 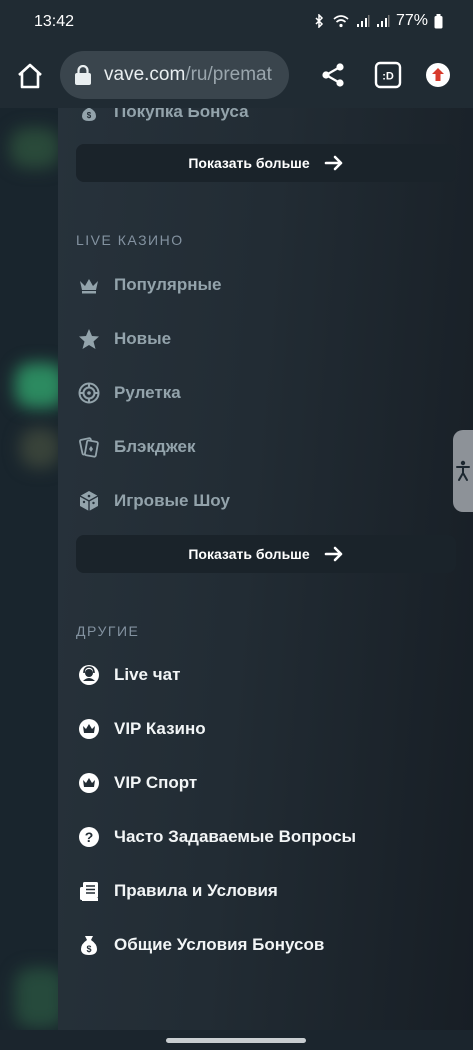 I want to click on show-more-button-live: Показать больше, so click(x=266, y=554).